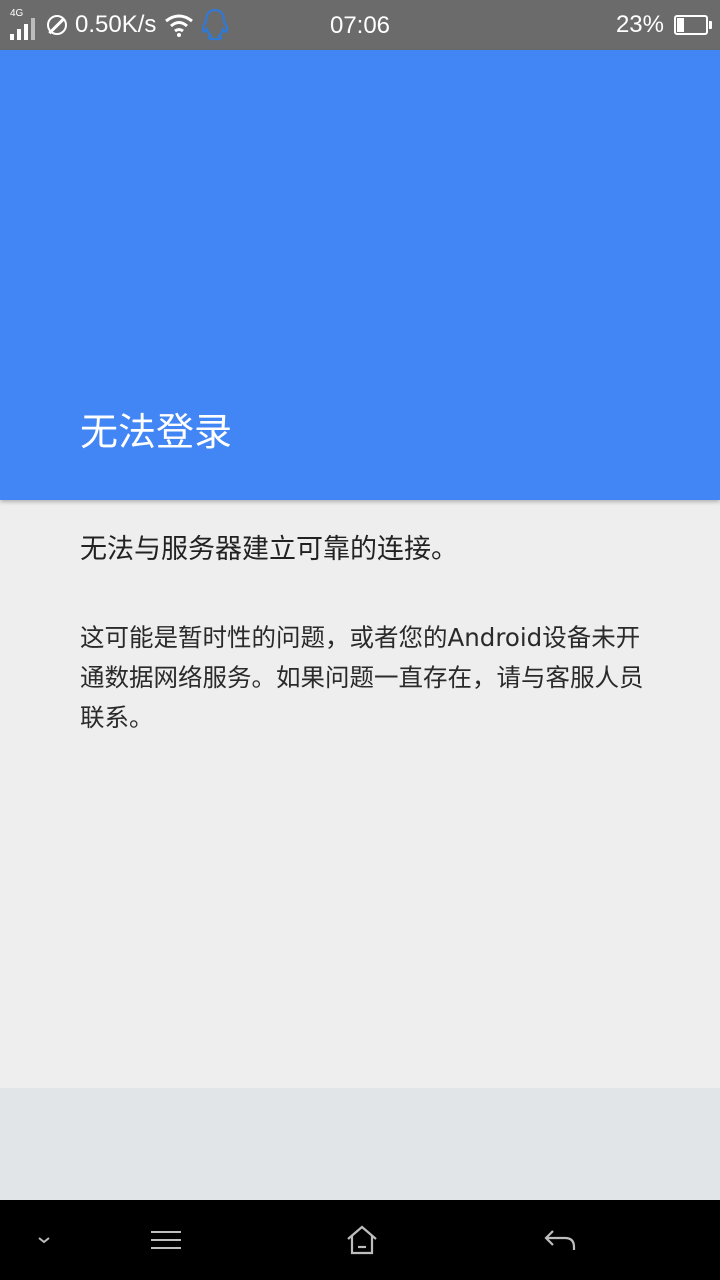 This screenshot has width=720, height=1280. What do you see at coordinates (269, 549) in the screenshot?
I see `error-headline: 无法与服务器建立可靠的连接。` at bounding box center [269, 549].